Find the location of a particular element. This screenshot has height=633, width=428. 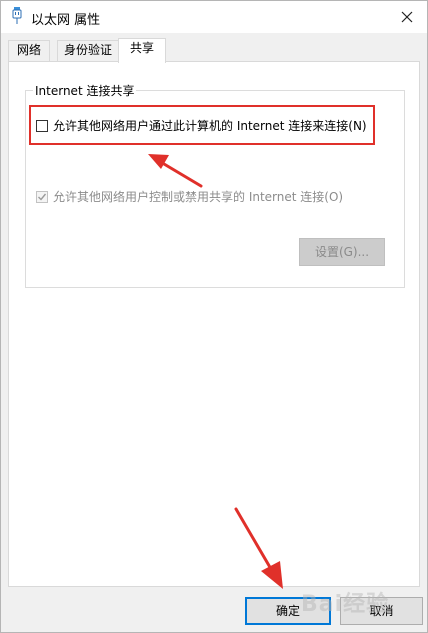

allow-share-checkbox is located at coordinates (42, 125).